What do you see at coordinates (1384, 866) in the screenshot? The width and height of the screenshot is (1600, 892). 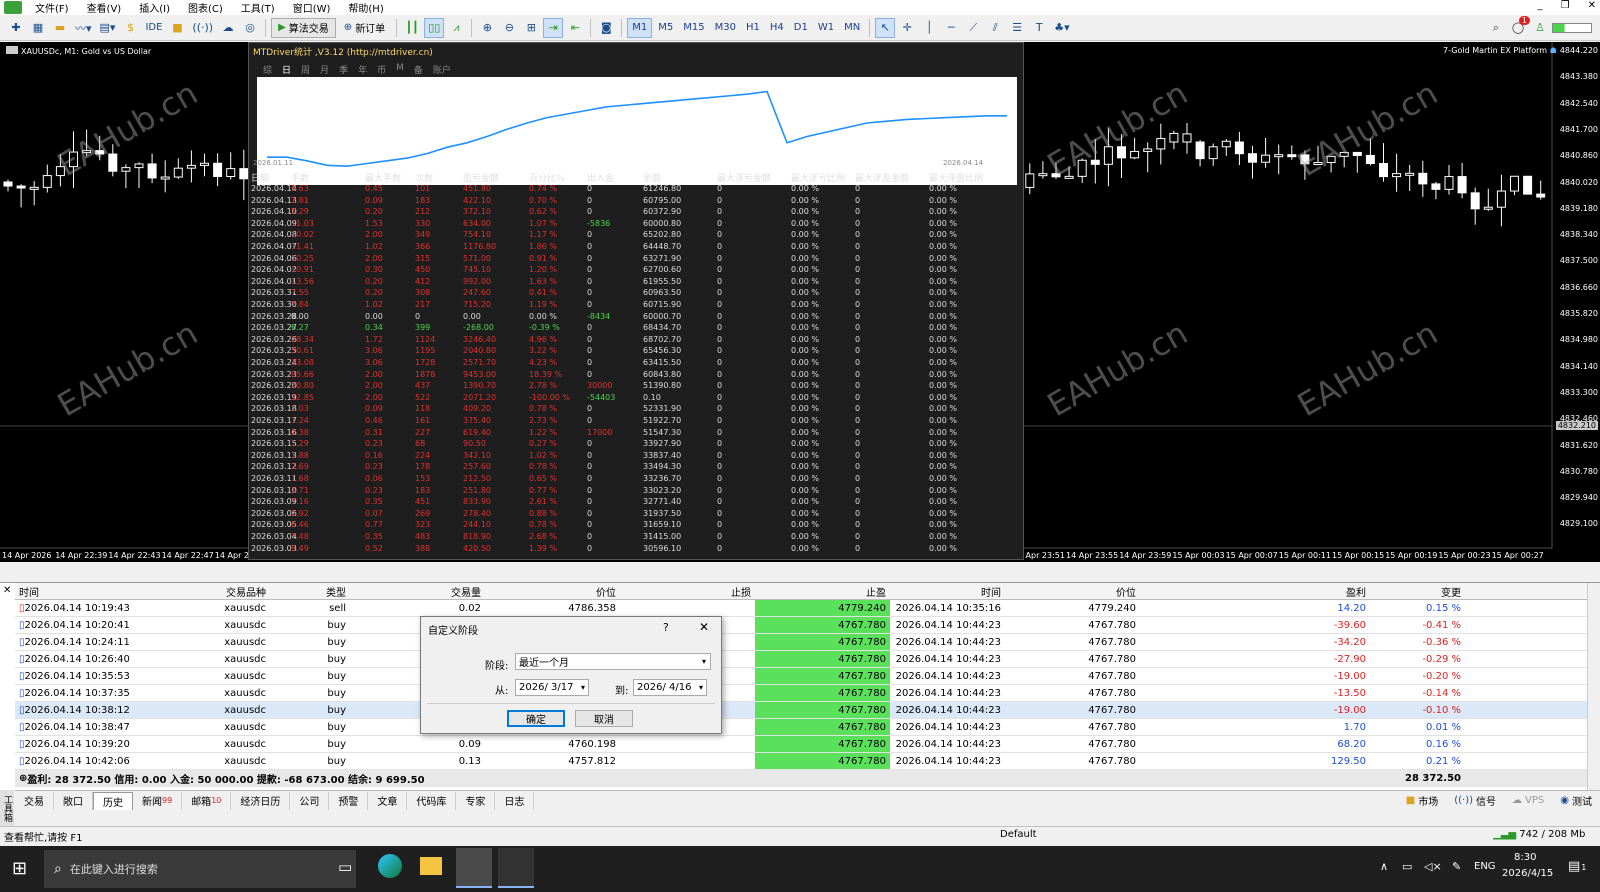 I see `tray-chevron-icon: ∧` at bounding box center [1384, 866].